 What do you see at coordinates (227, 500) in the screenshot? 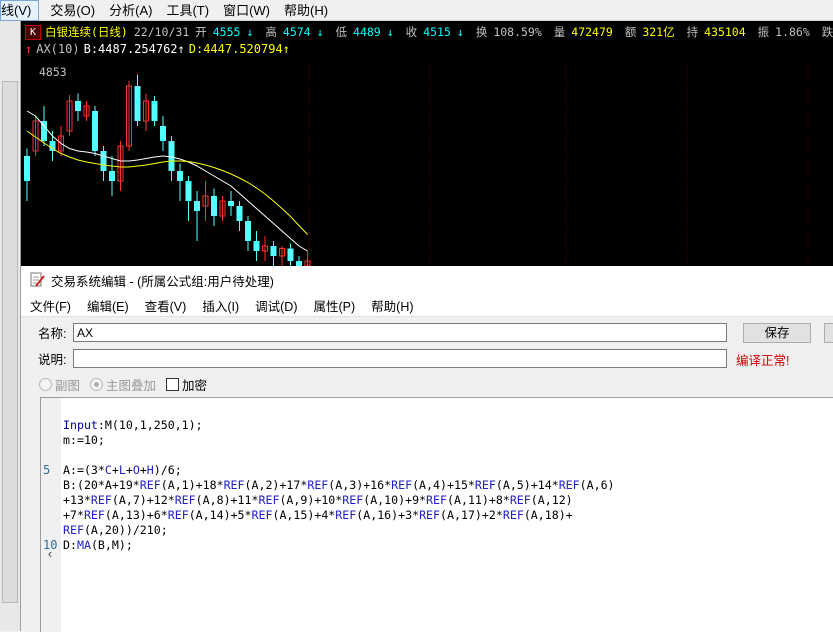
I see `code-token: (A,8)+11*` at bounding box center [227, 500].